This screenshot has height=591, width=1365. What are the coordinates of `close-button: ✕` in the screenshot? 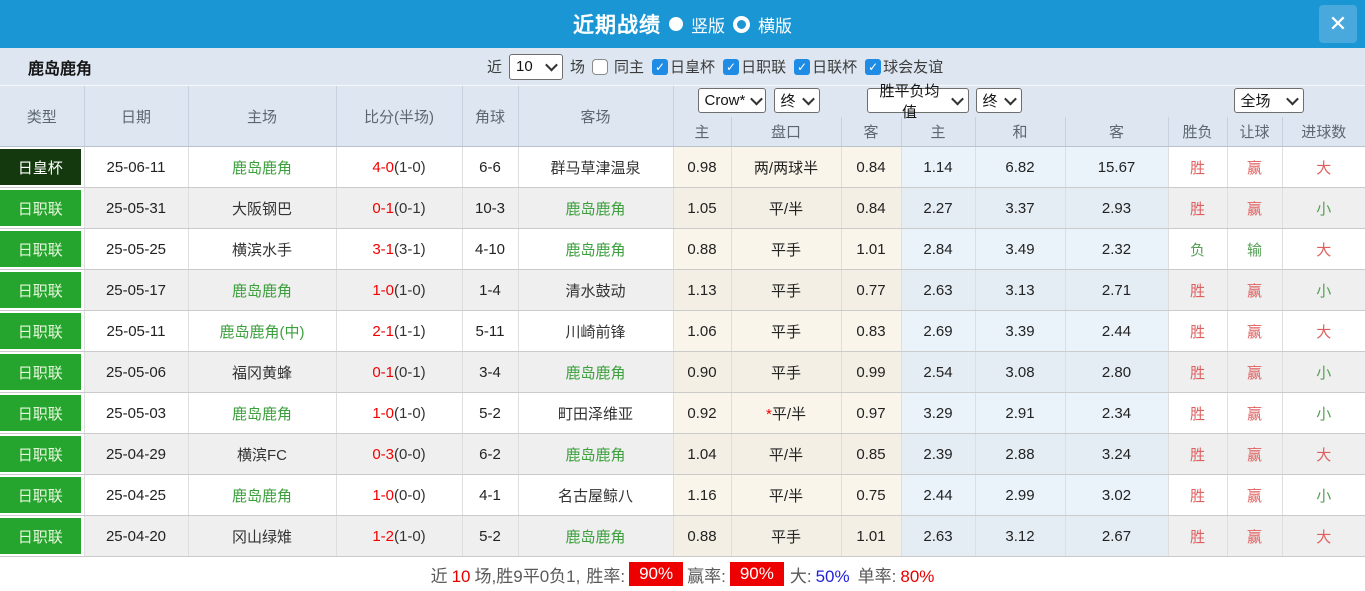 It's located at (1338, 24).